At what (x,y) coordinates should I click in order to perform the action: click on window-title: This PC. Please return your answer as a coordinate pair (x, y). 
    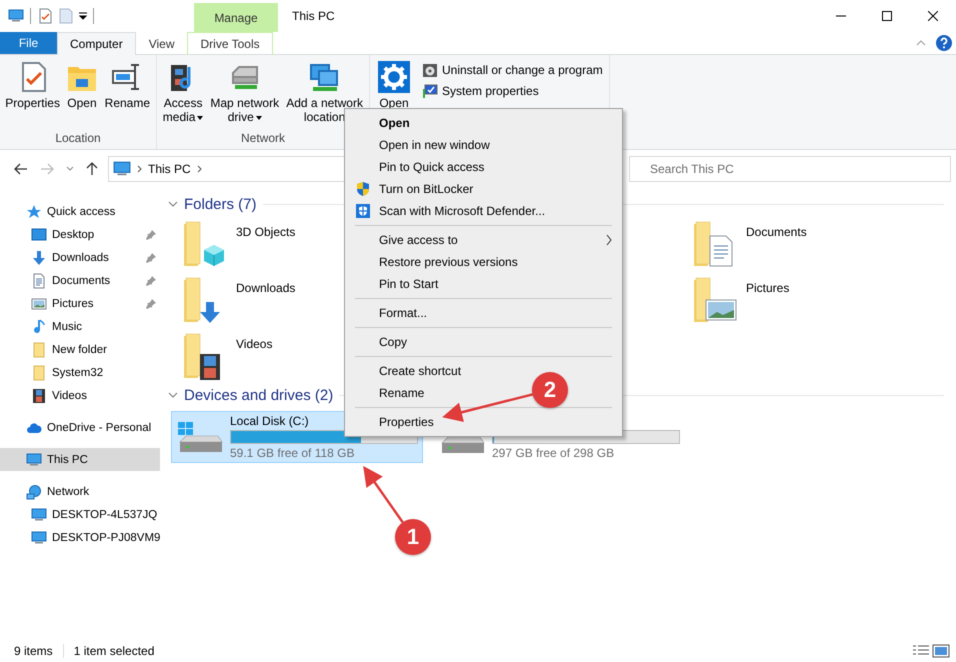
    Looking at the image, I should click on (313, 16).